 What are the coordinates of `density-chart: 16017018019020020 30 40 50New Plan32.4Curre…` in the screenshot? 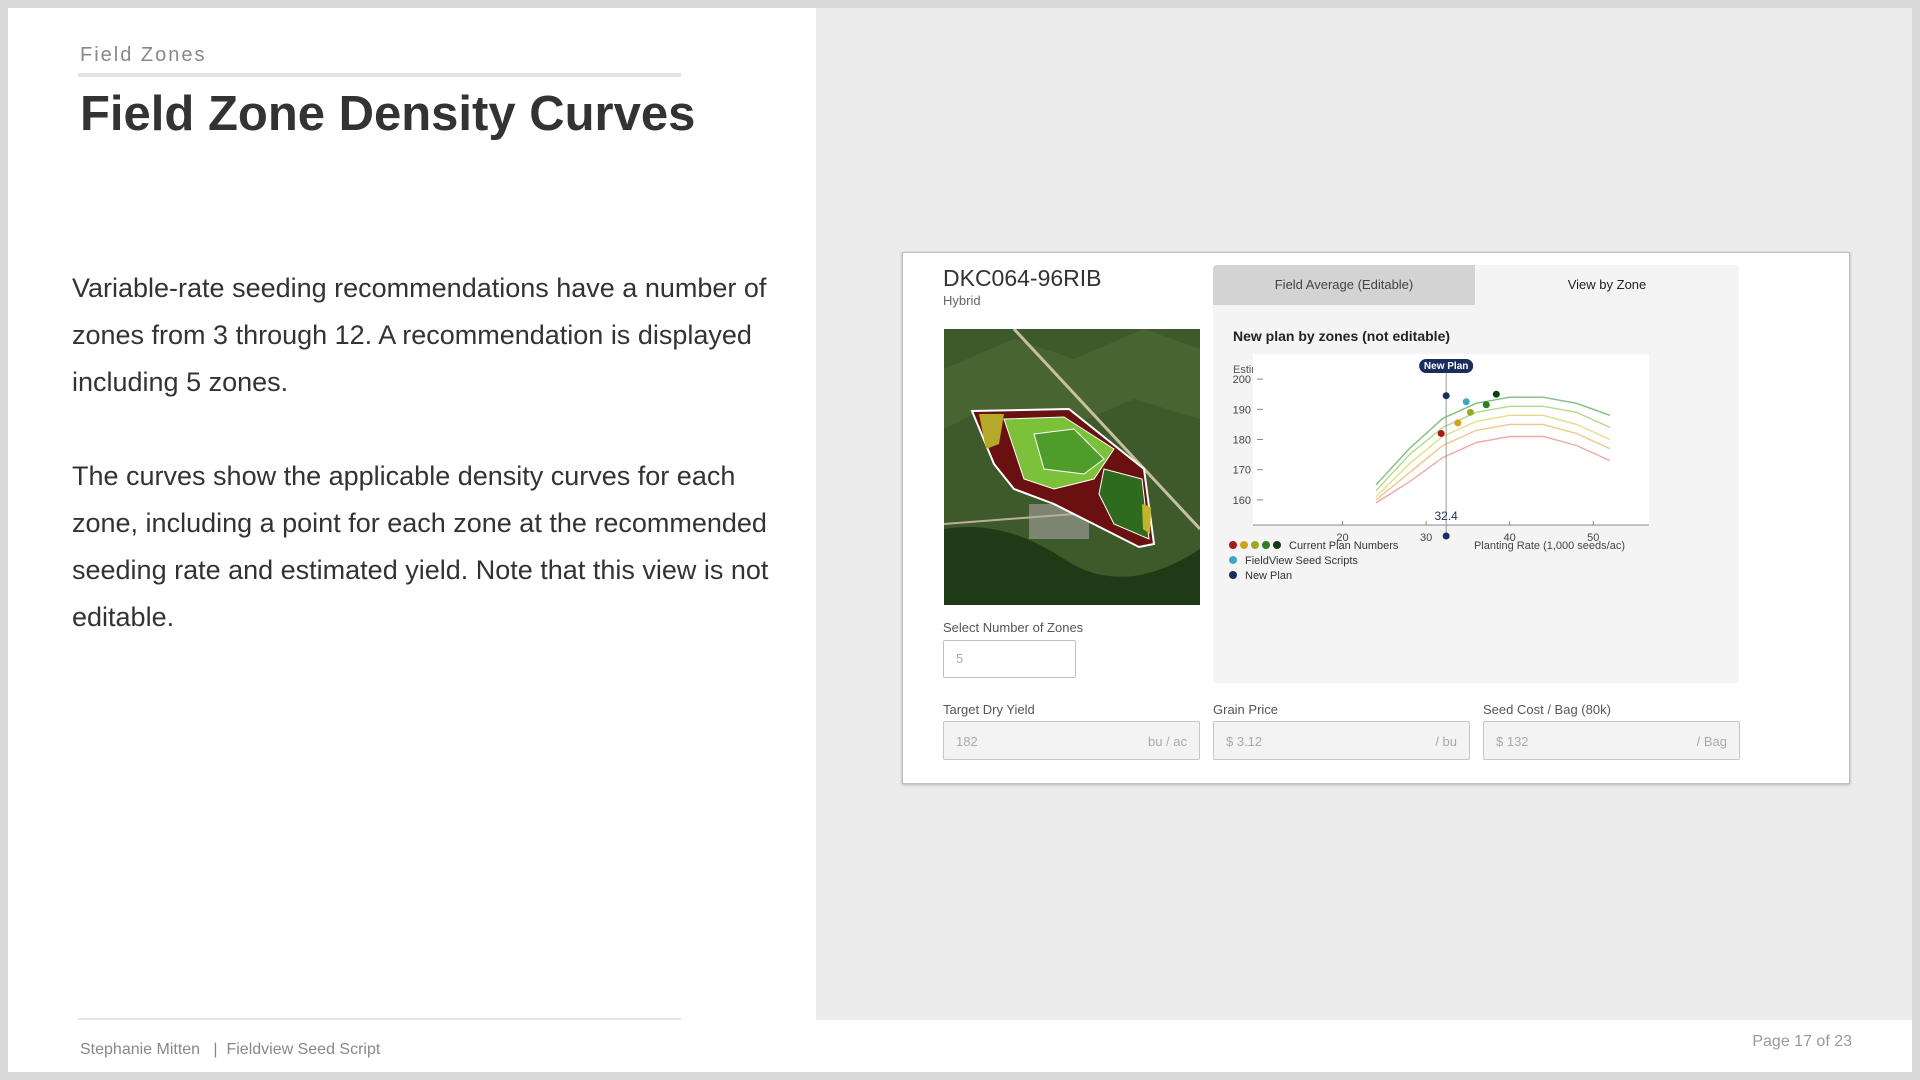 It's located at (1439, 468).